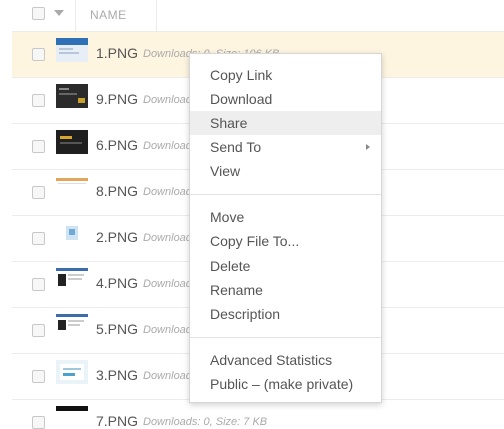  What do you see at coordinates (285, 147) in the screenshot?
I see `menu-item-send-to: Send To` at bounding box center [285, 147].